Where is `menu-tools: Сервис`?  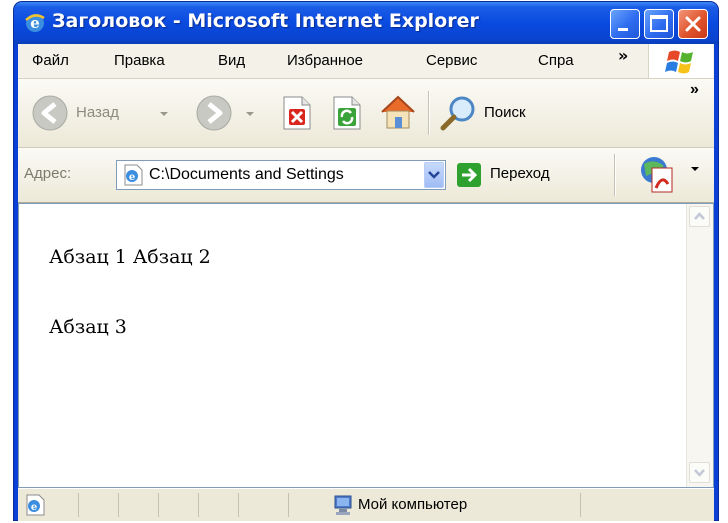
menu-tools: Сервис is located at coordinates (451, 60).